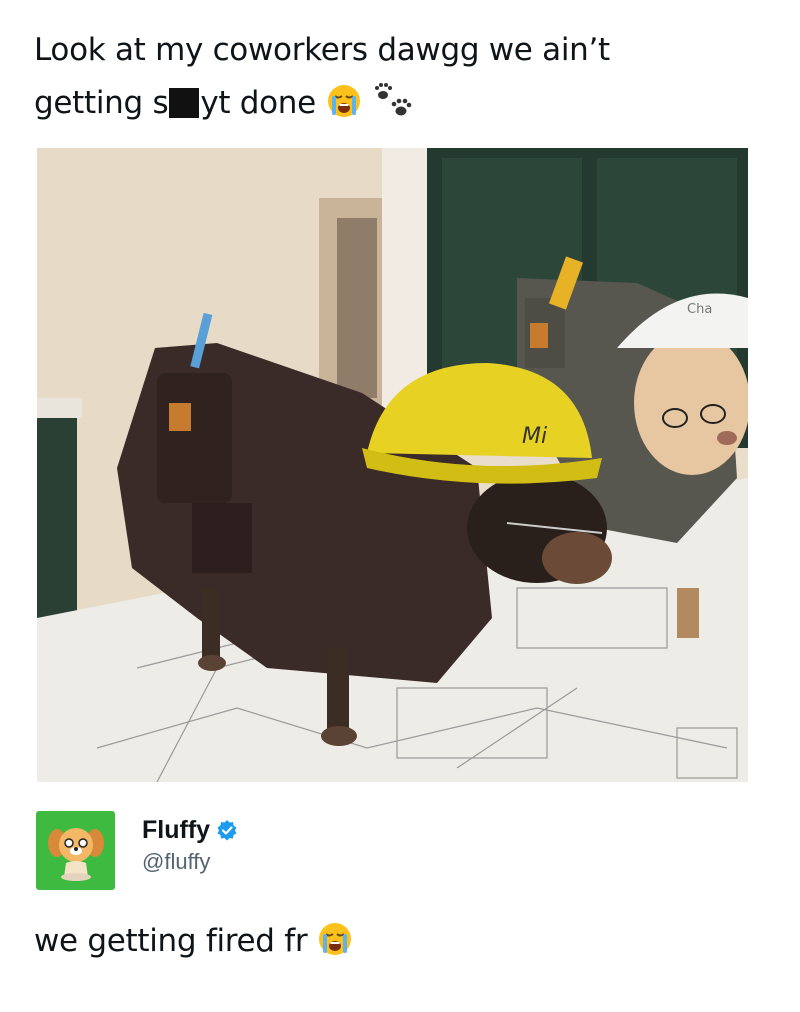 This screenshot has height=1012, width=800. I want to click on helmet-left-label: Mi, so click(534, 436).